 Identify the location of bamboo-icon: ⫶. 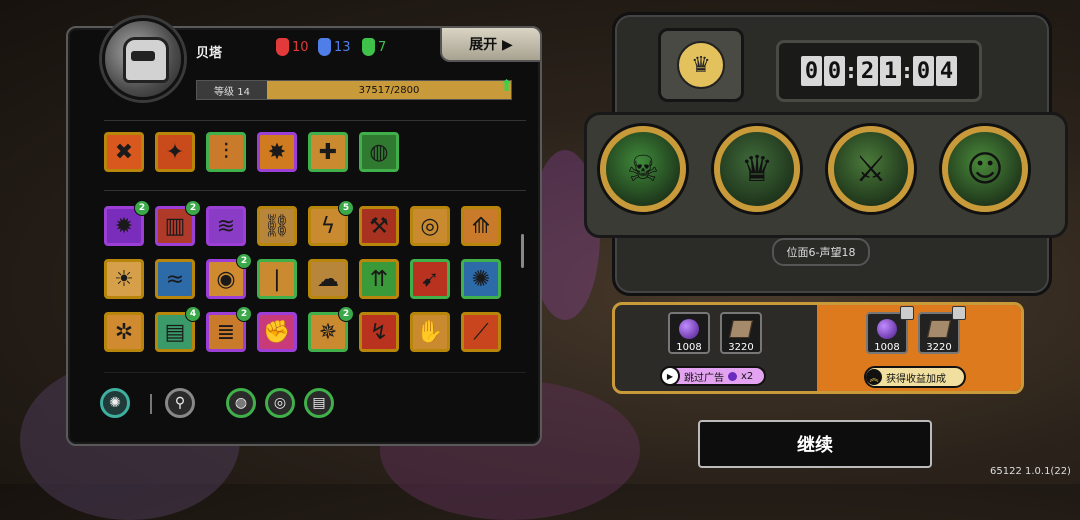
(226, 152).